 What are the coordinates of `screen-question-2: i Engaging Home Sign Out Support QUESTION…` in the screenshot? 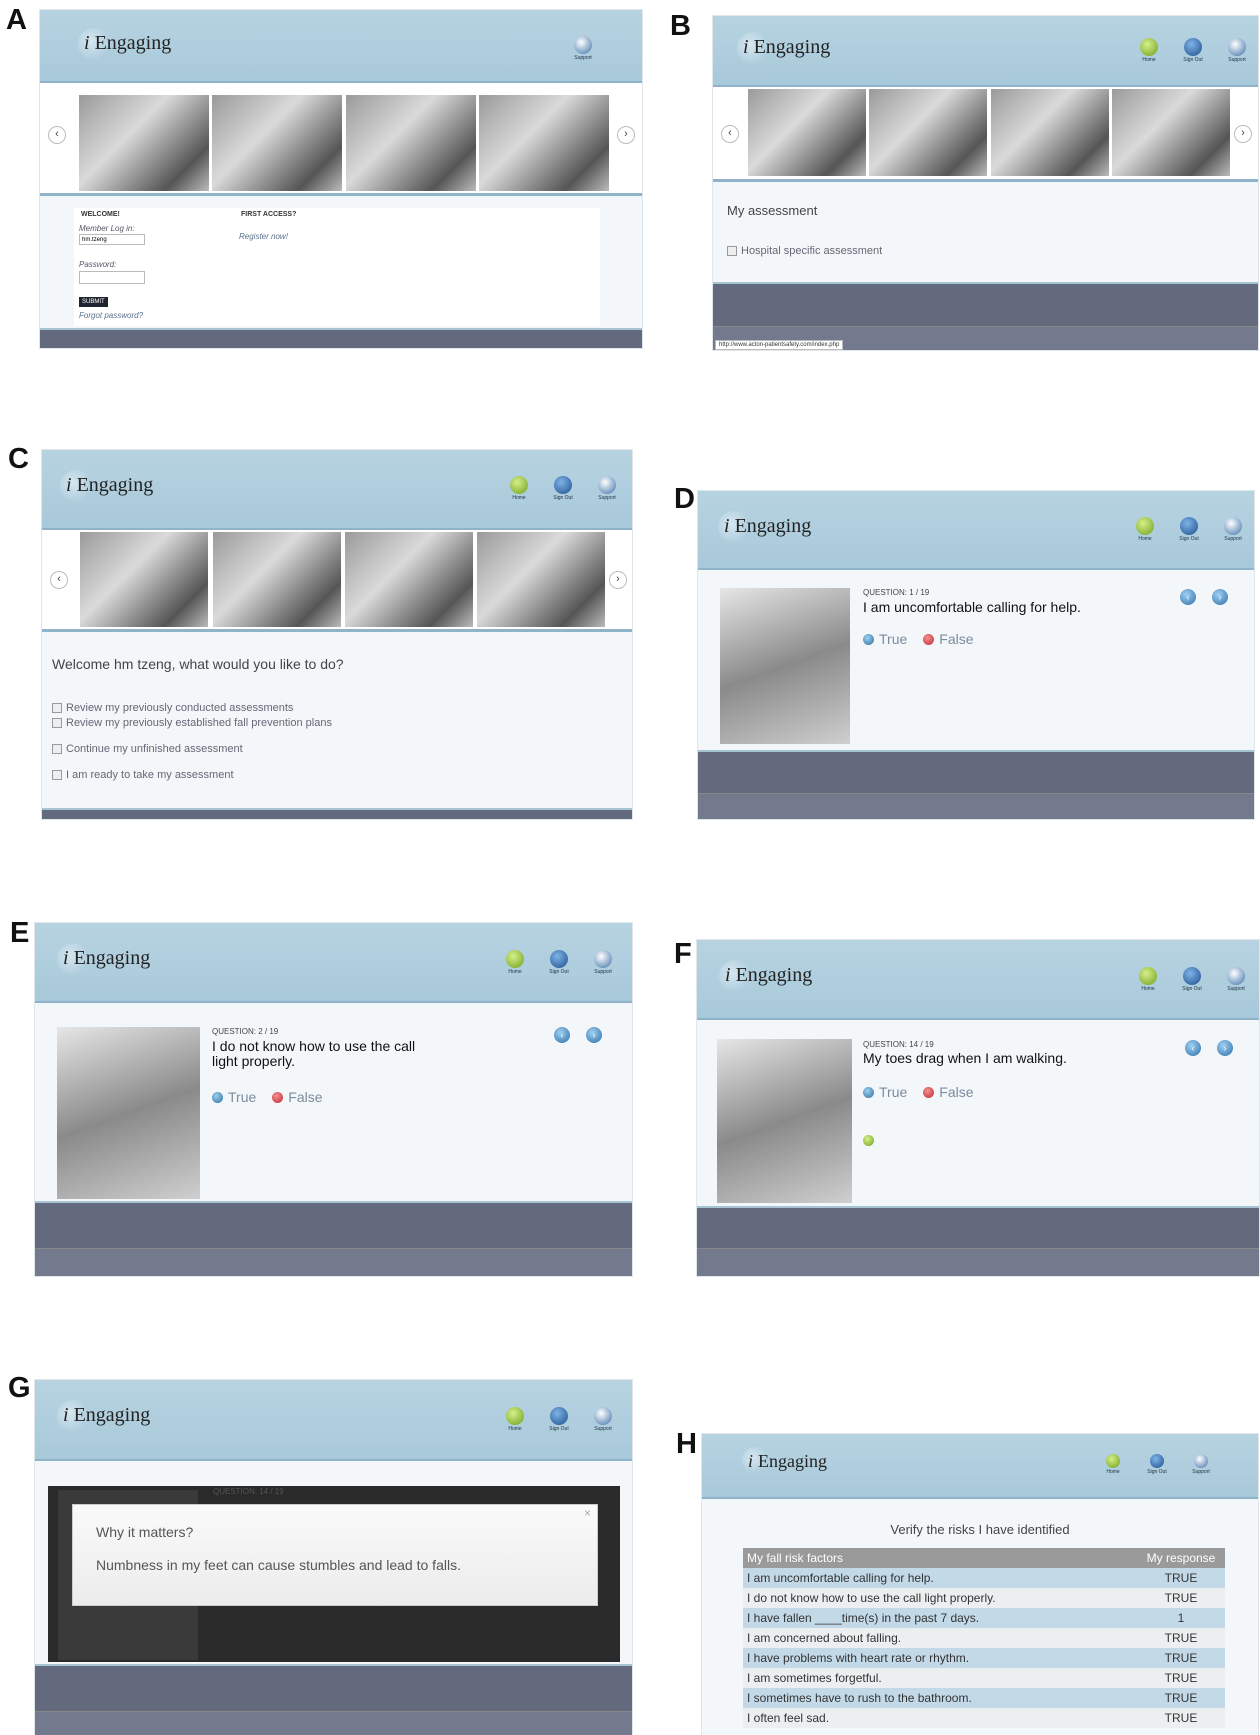 It's located at (333, 1099).